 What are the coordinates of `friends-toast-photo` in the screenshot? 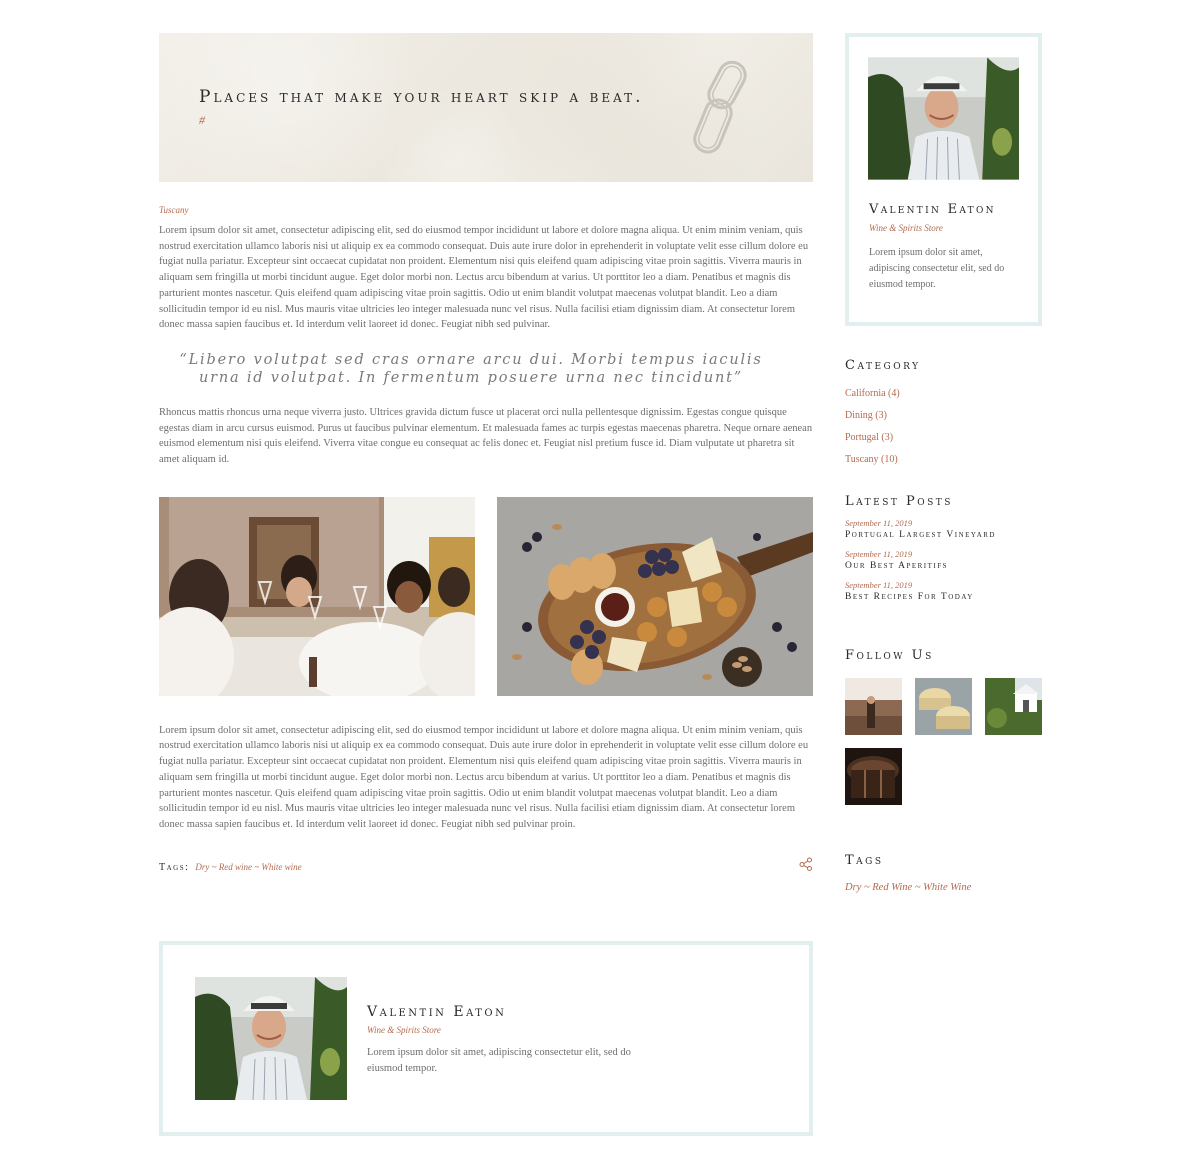 It's located at (317, 596).